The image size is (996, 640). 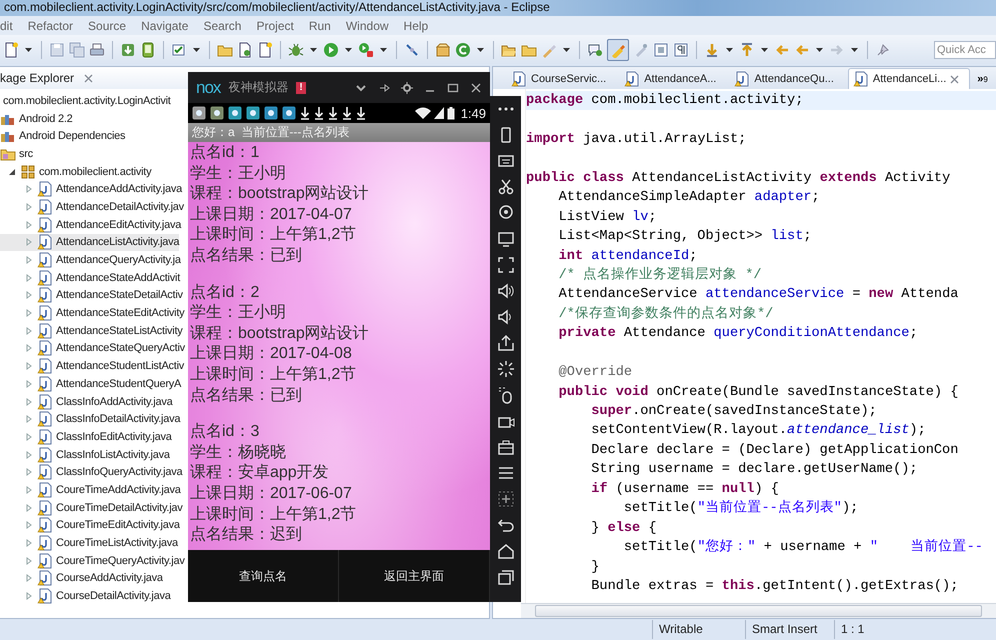 What do you see at coordinates (463, 50) in the screenshot?
I see `class-icon` at bounding box center [463, 50].